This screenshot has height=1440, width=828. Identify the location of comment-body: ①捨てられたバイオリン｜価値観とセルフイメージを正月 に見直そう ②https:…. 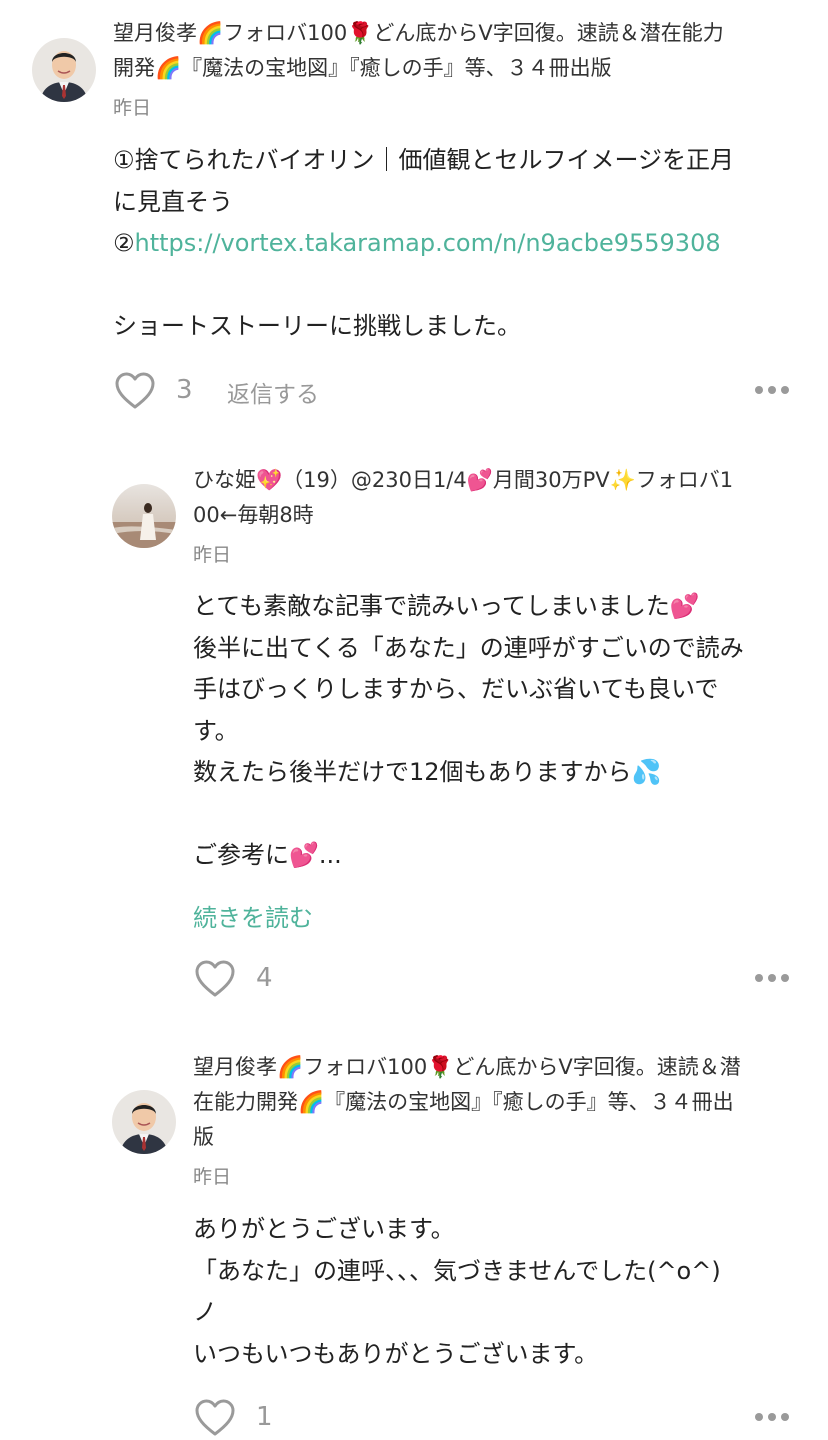
(423, 244).